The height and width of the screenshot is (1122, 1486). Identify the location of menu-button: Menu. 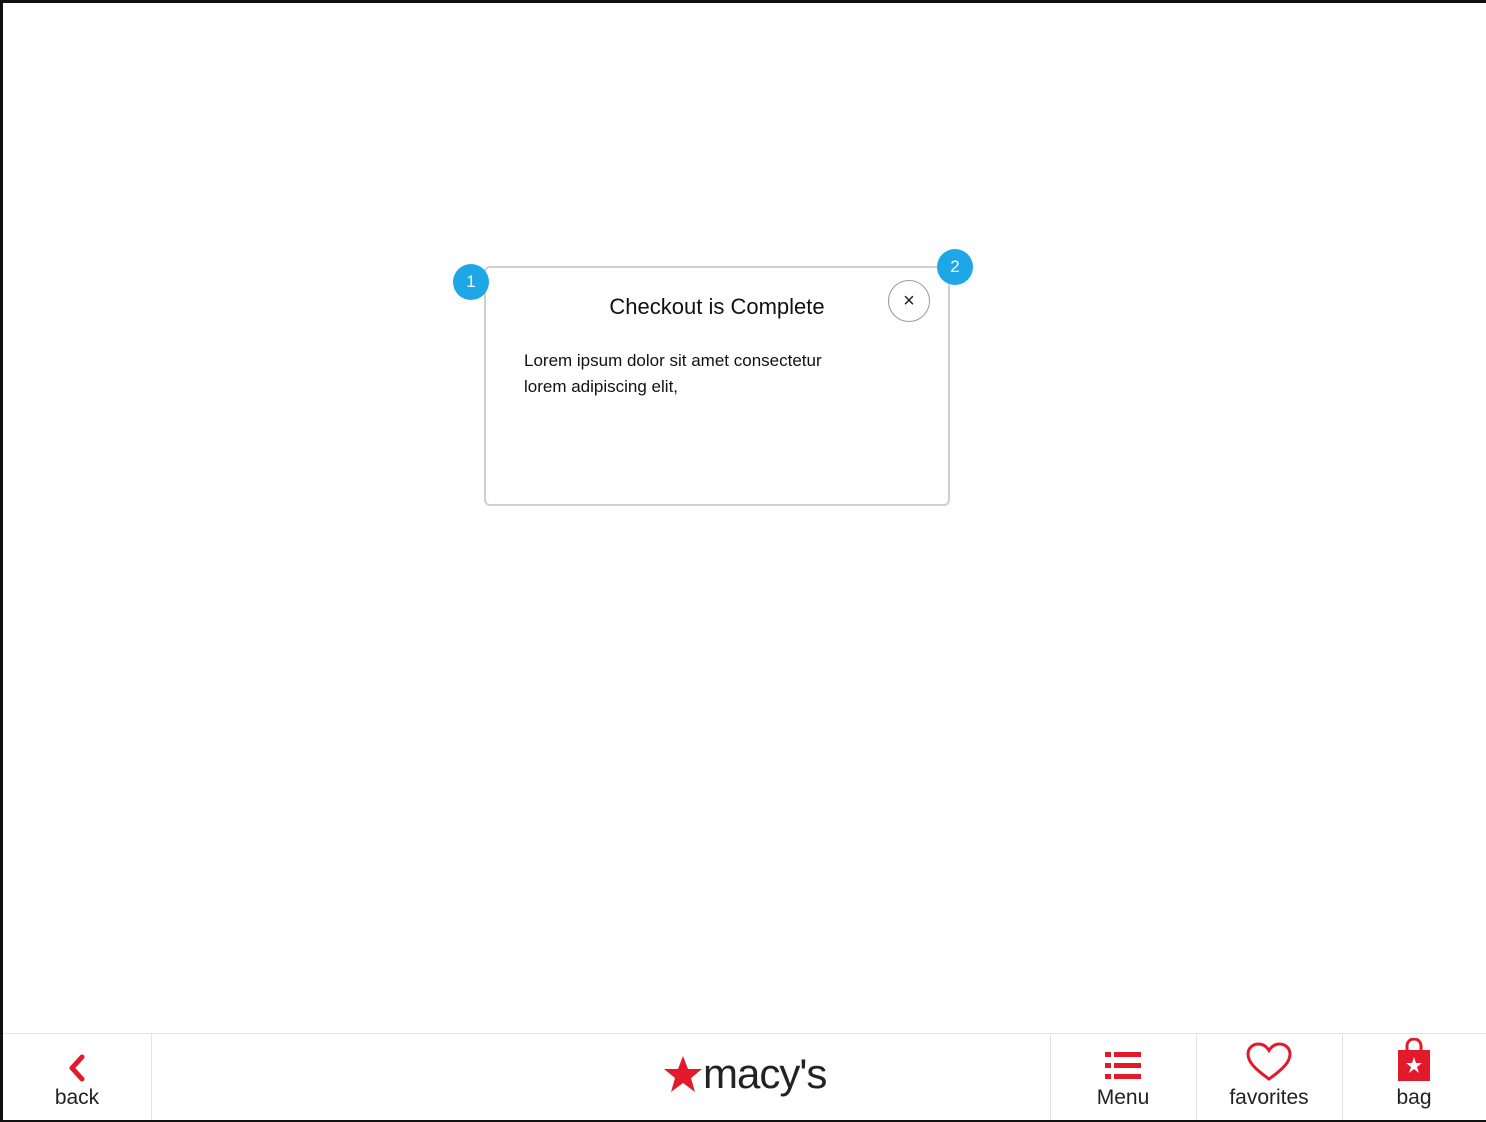
(1123, 1077).